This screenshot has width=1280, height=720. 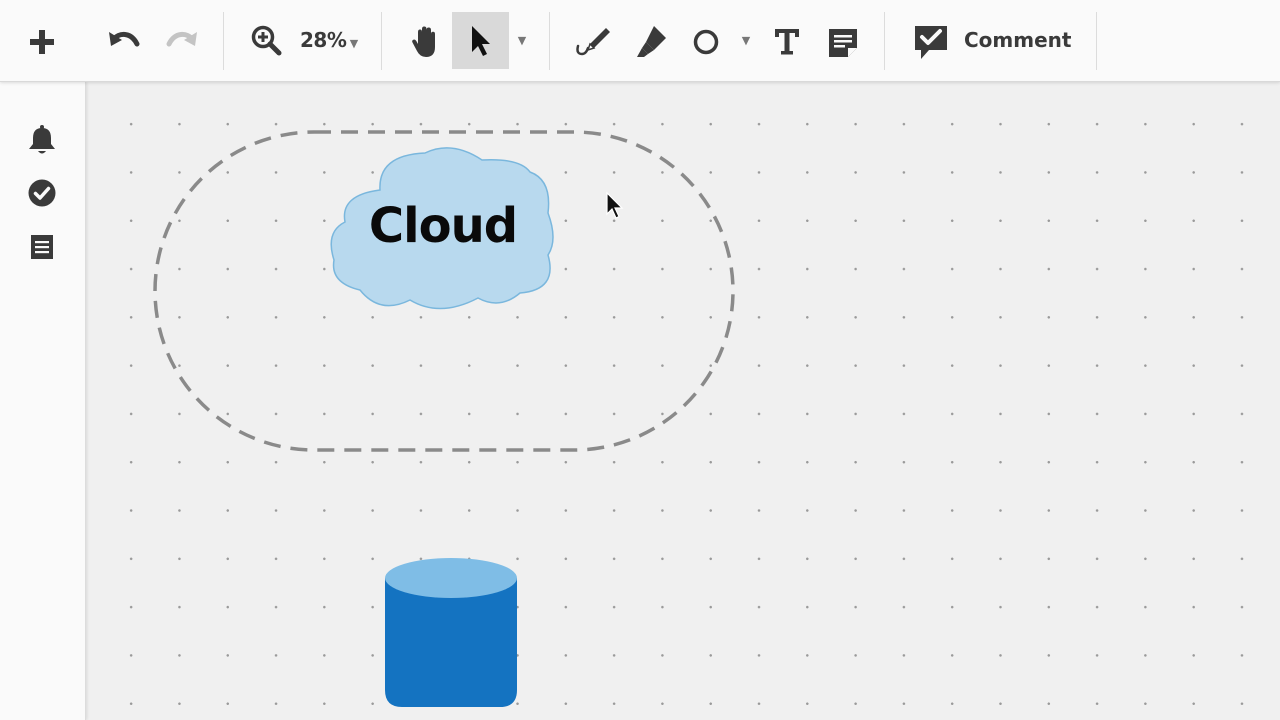 I want to click on pen-icon, so click(x=593, y=42).